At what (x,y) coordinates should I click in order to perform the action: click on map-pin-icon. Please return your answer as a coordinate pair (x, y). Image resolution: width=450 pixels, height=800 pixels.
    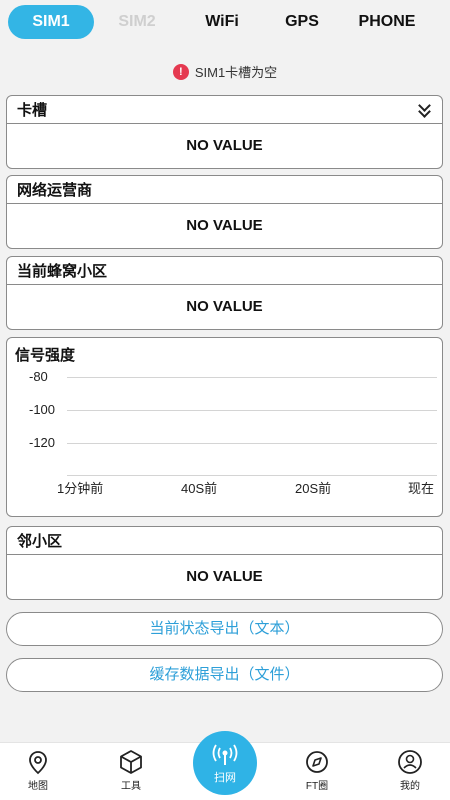
    Looking at the image, I should click on (38, 763).